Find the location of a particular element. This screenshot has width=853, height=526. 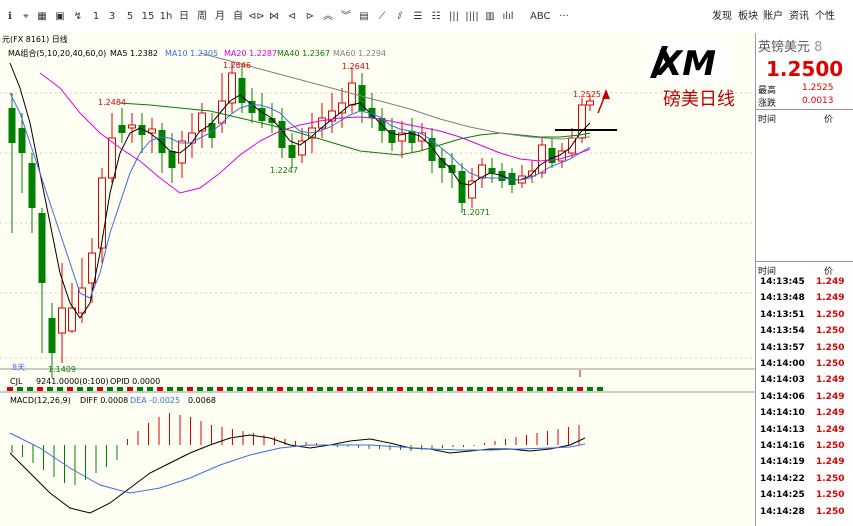

bars2-icon: |||| is located at coordinates (472, 17).